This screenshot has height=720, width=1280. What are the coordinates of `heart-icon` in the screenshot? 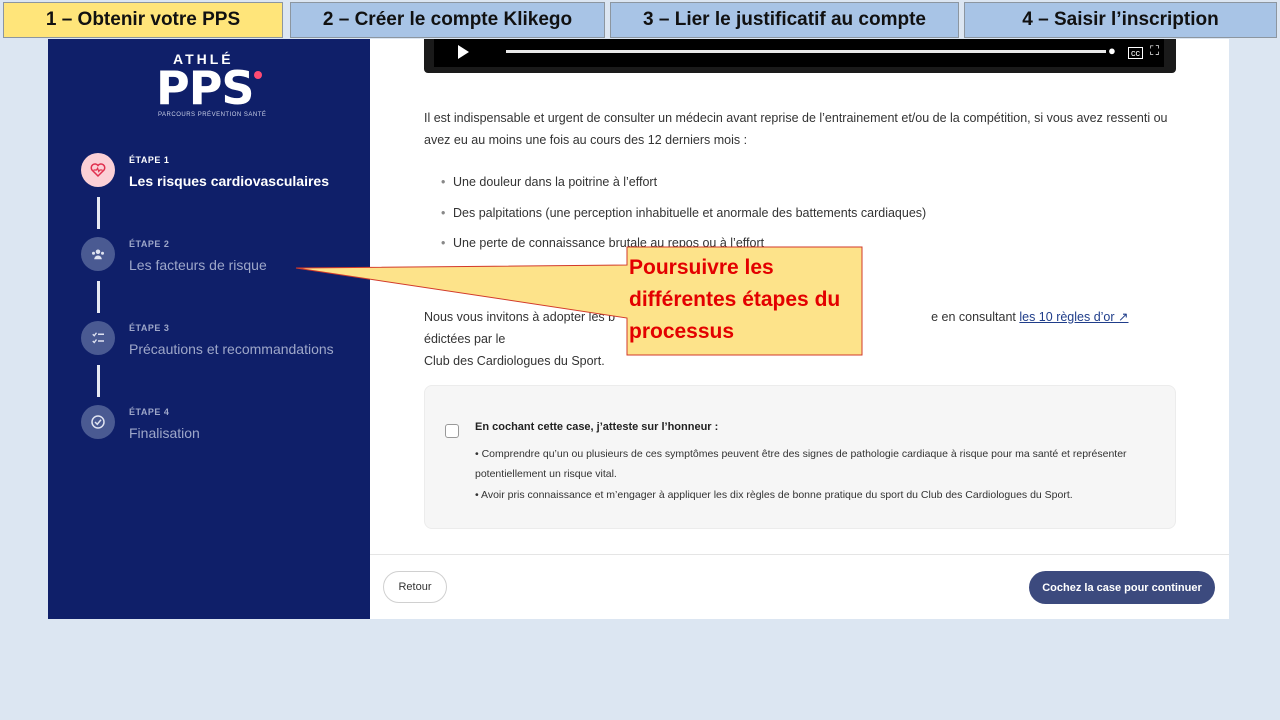 It's located at (98, 170).